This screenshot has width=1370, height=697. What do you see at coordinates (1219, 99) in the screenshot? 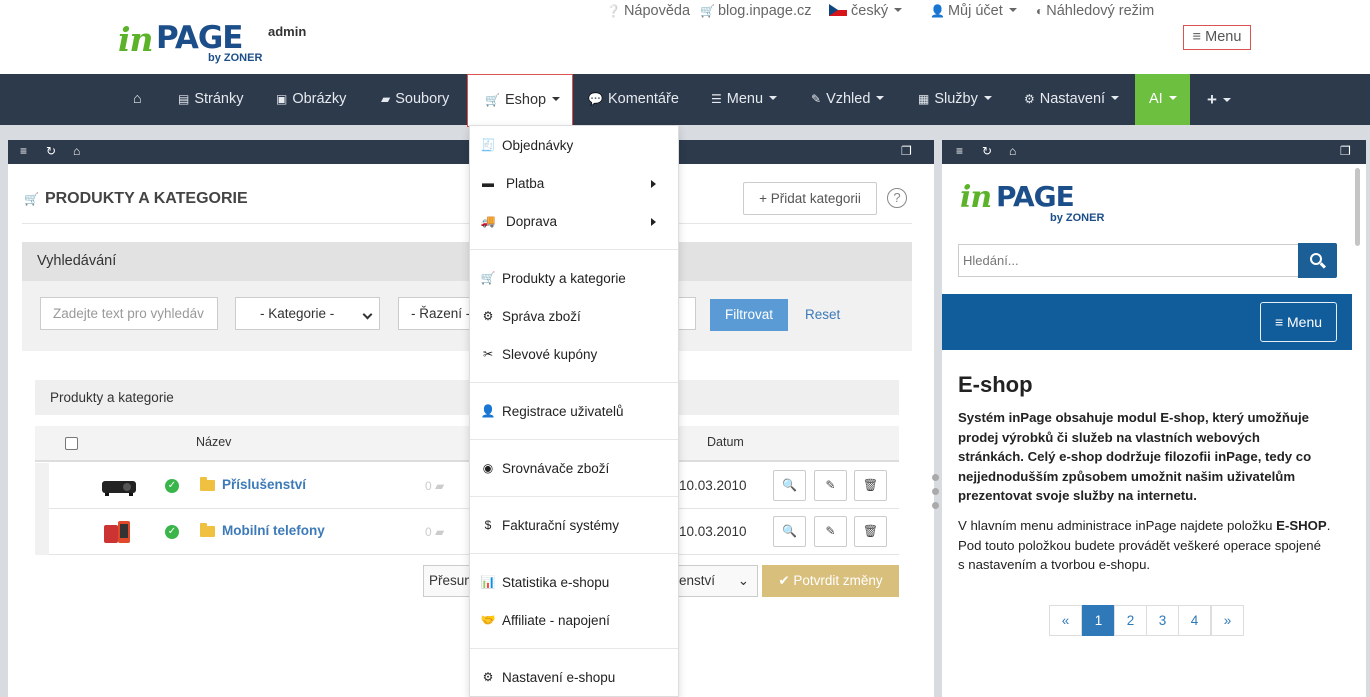
I see `nav-add: +` at bounding box center [1219, 99].